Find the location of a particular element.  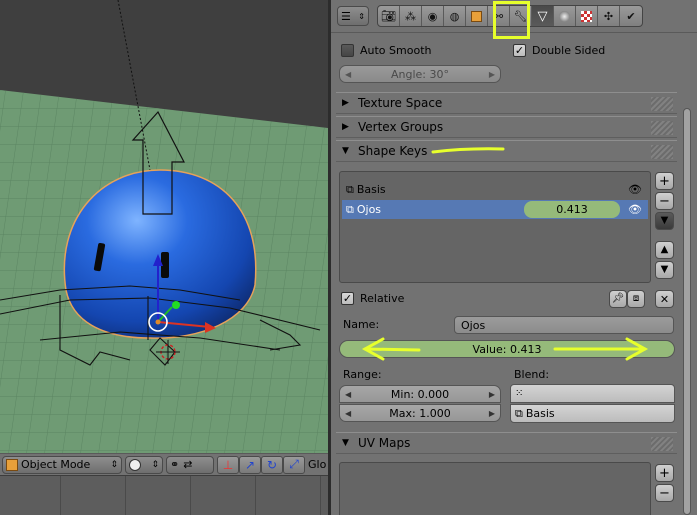

shape-key-name-field: Ojos is located at coordinates (564, 325).